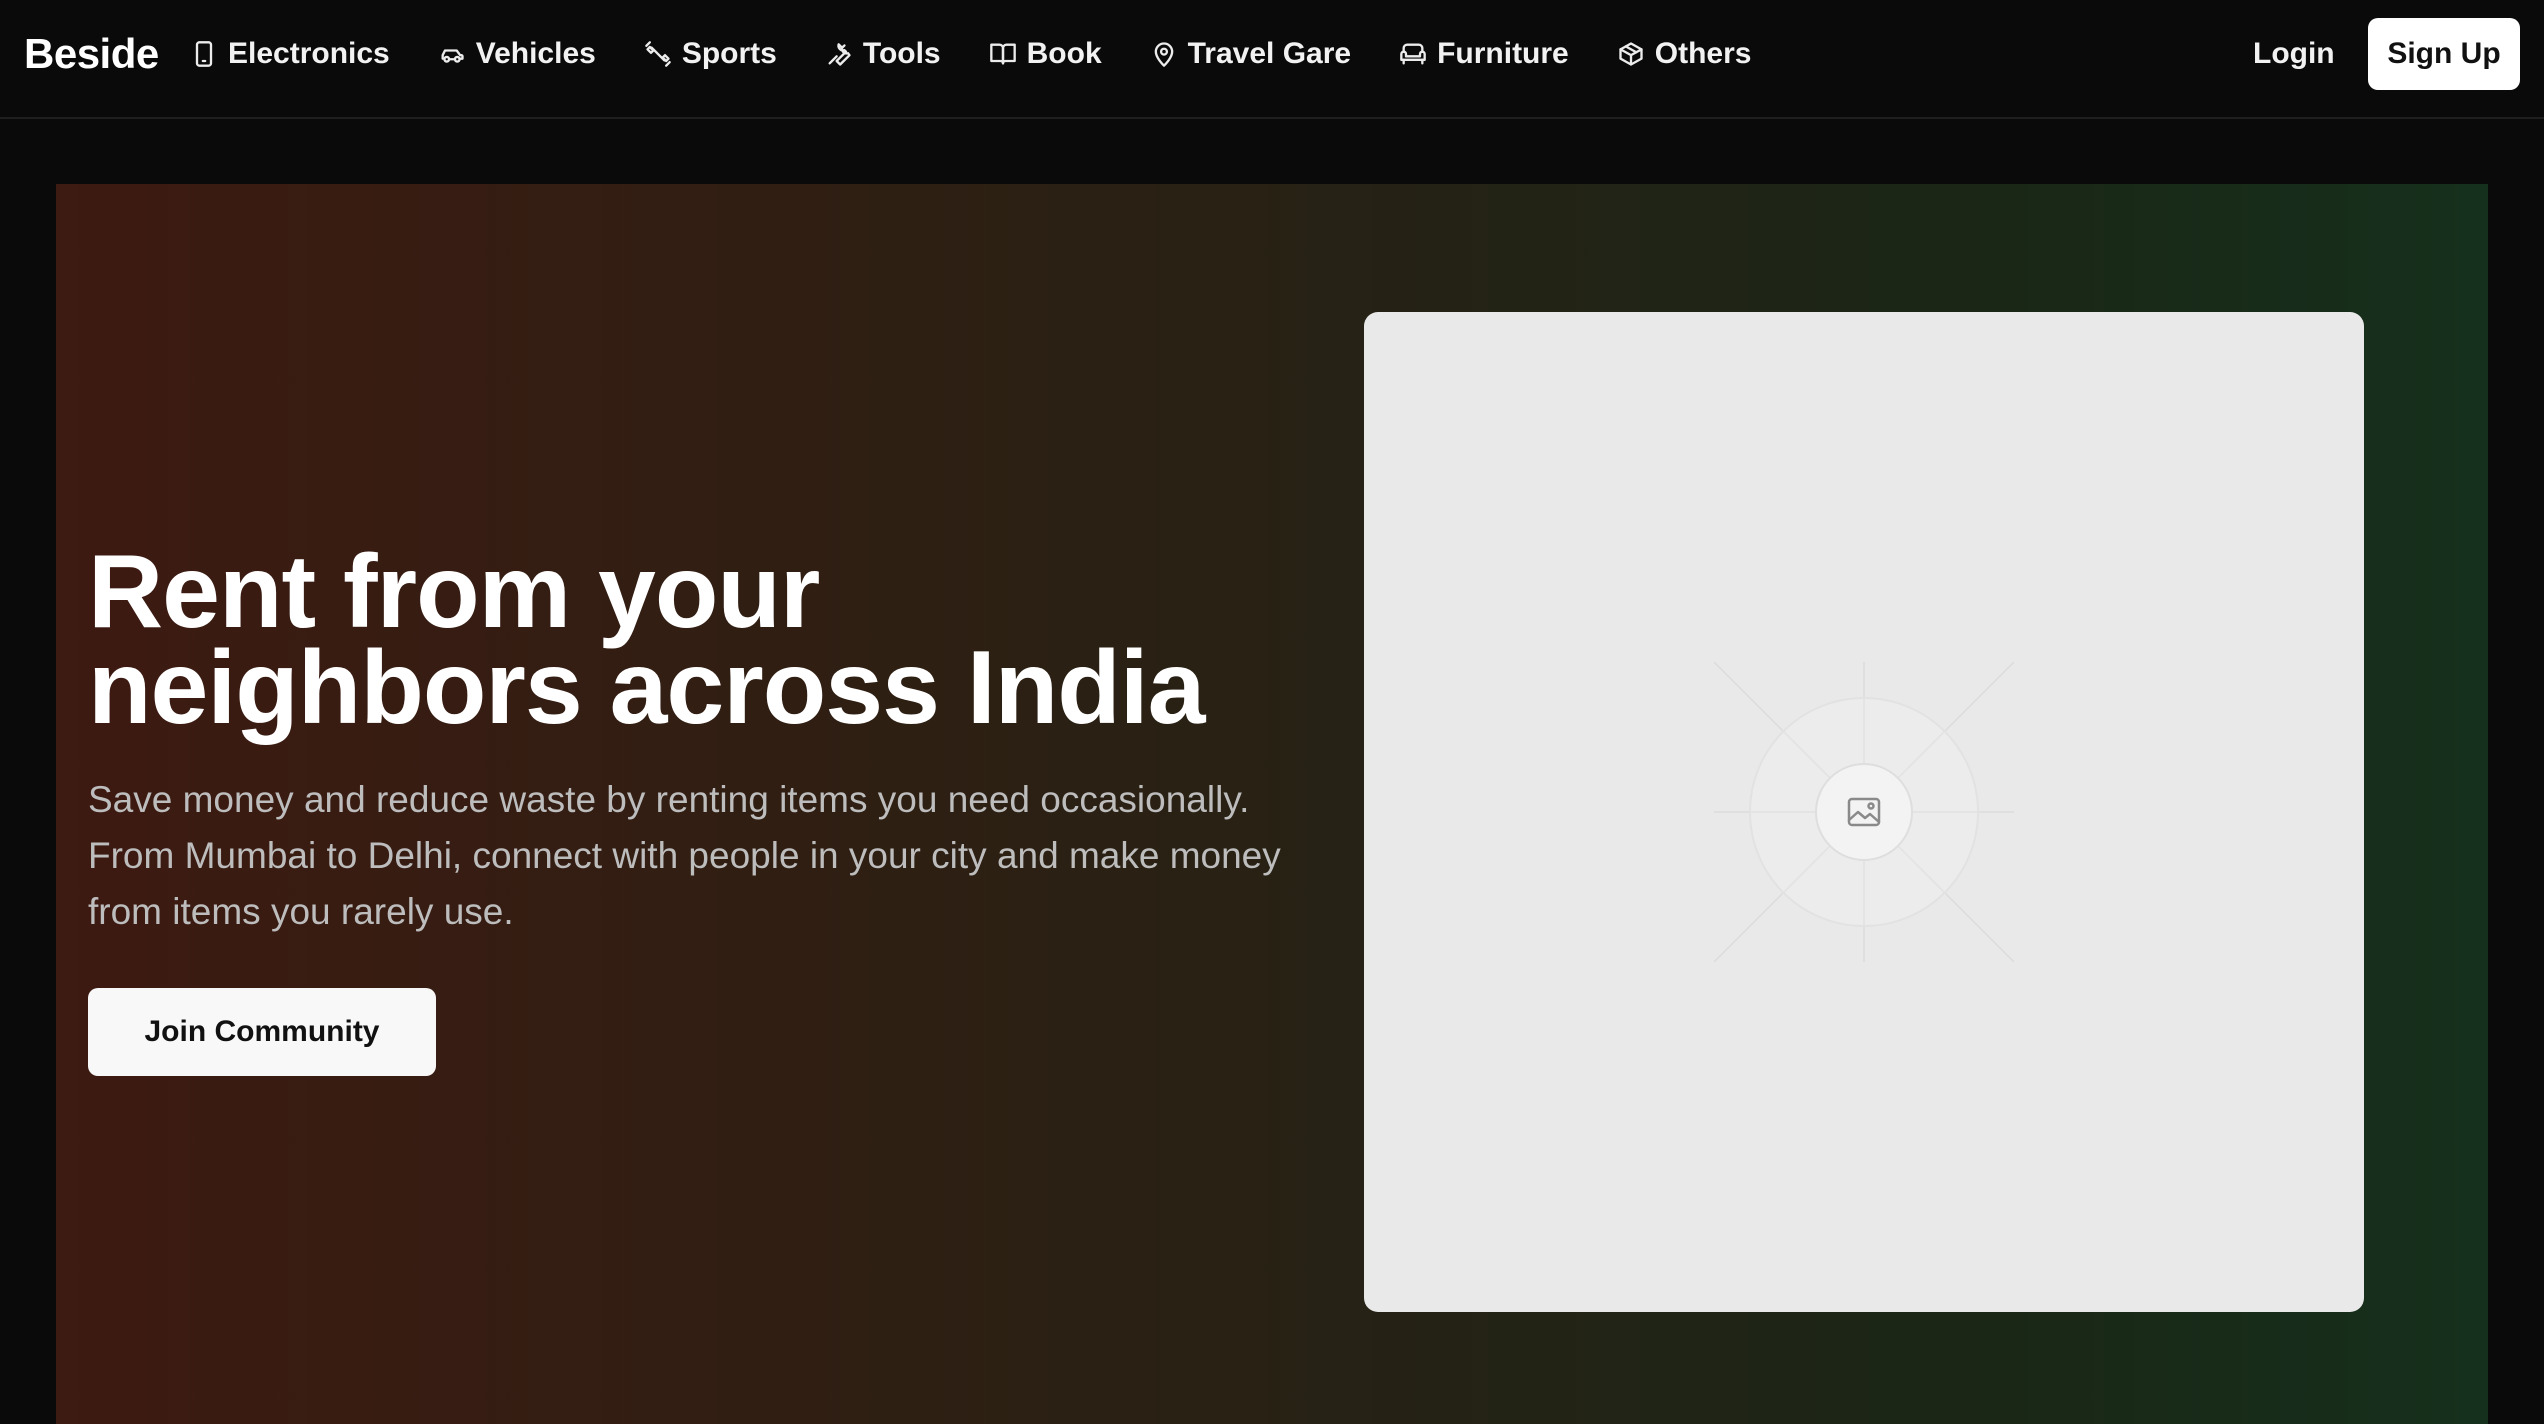  Describe the element at coordinates (729, 53) in the screenshot. I see `nav-item-label: Sports` at that location.